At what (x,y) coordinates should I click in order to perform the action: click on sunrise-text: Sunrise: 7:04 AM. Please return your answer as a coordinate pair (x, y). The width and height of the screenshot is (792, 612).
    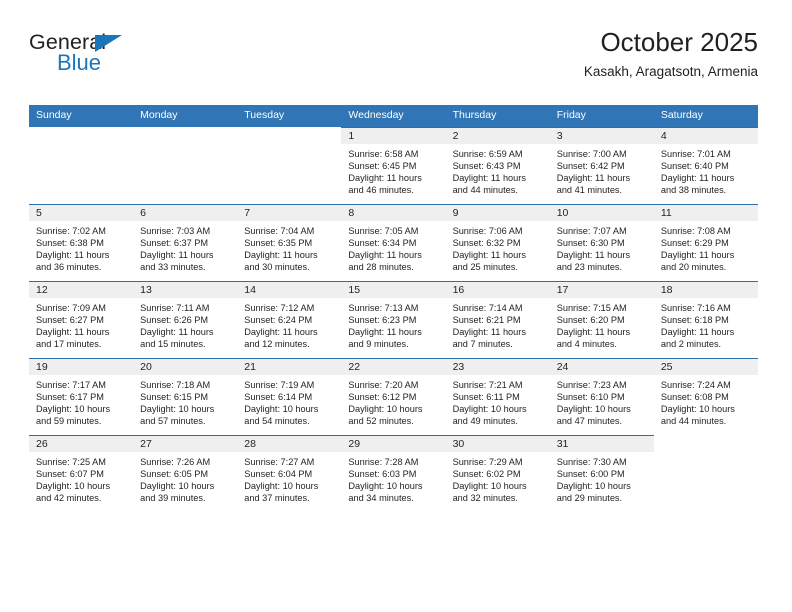
    Looking at the image, I should click on (279, 230).